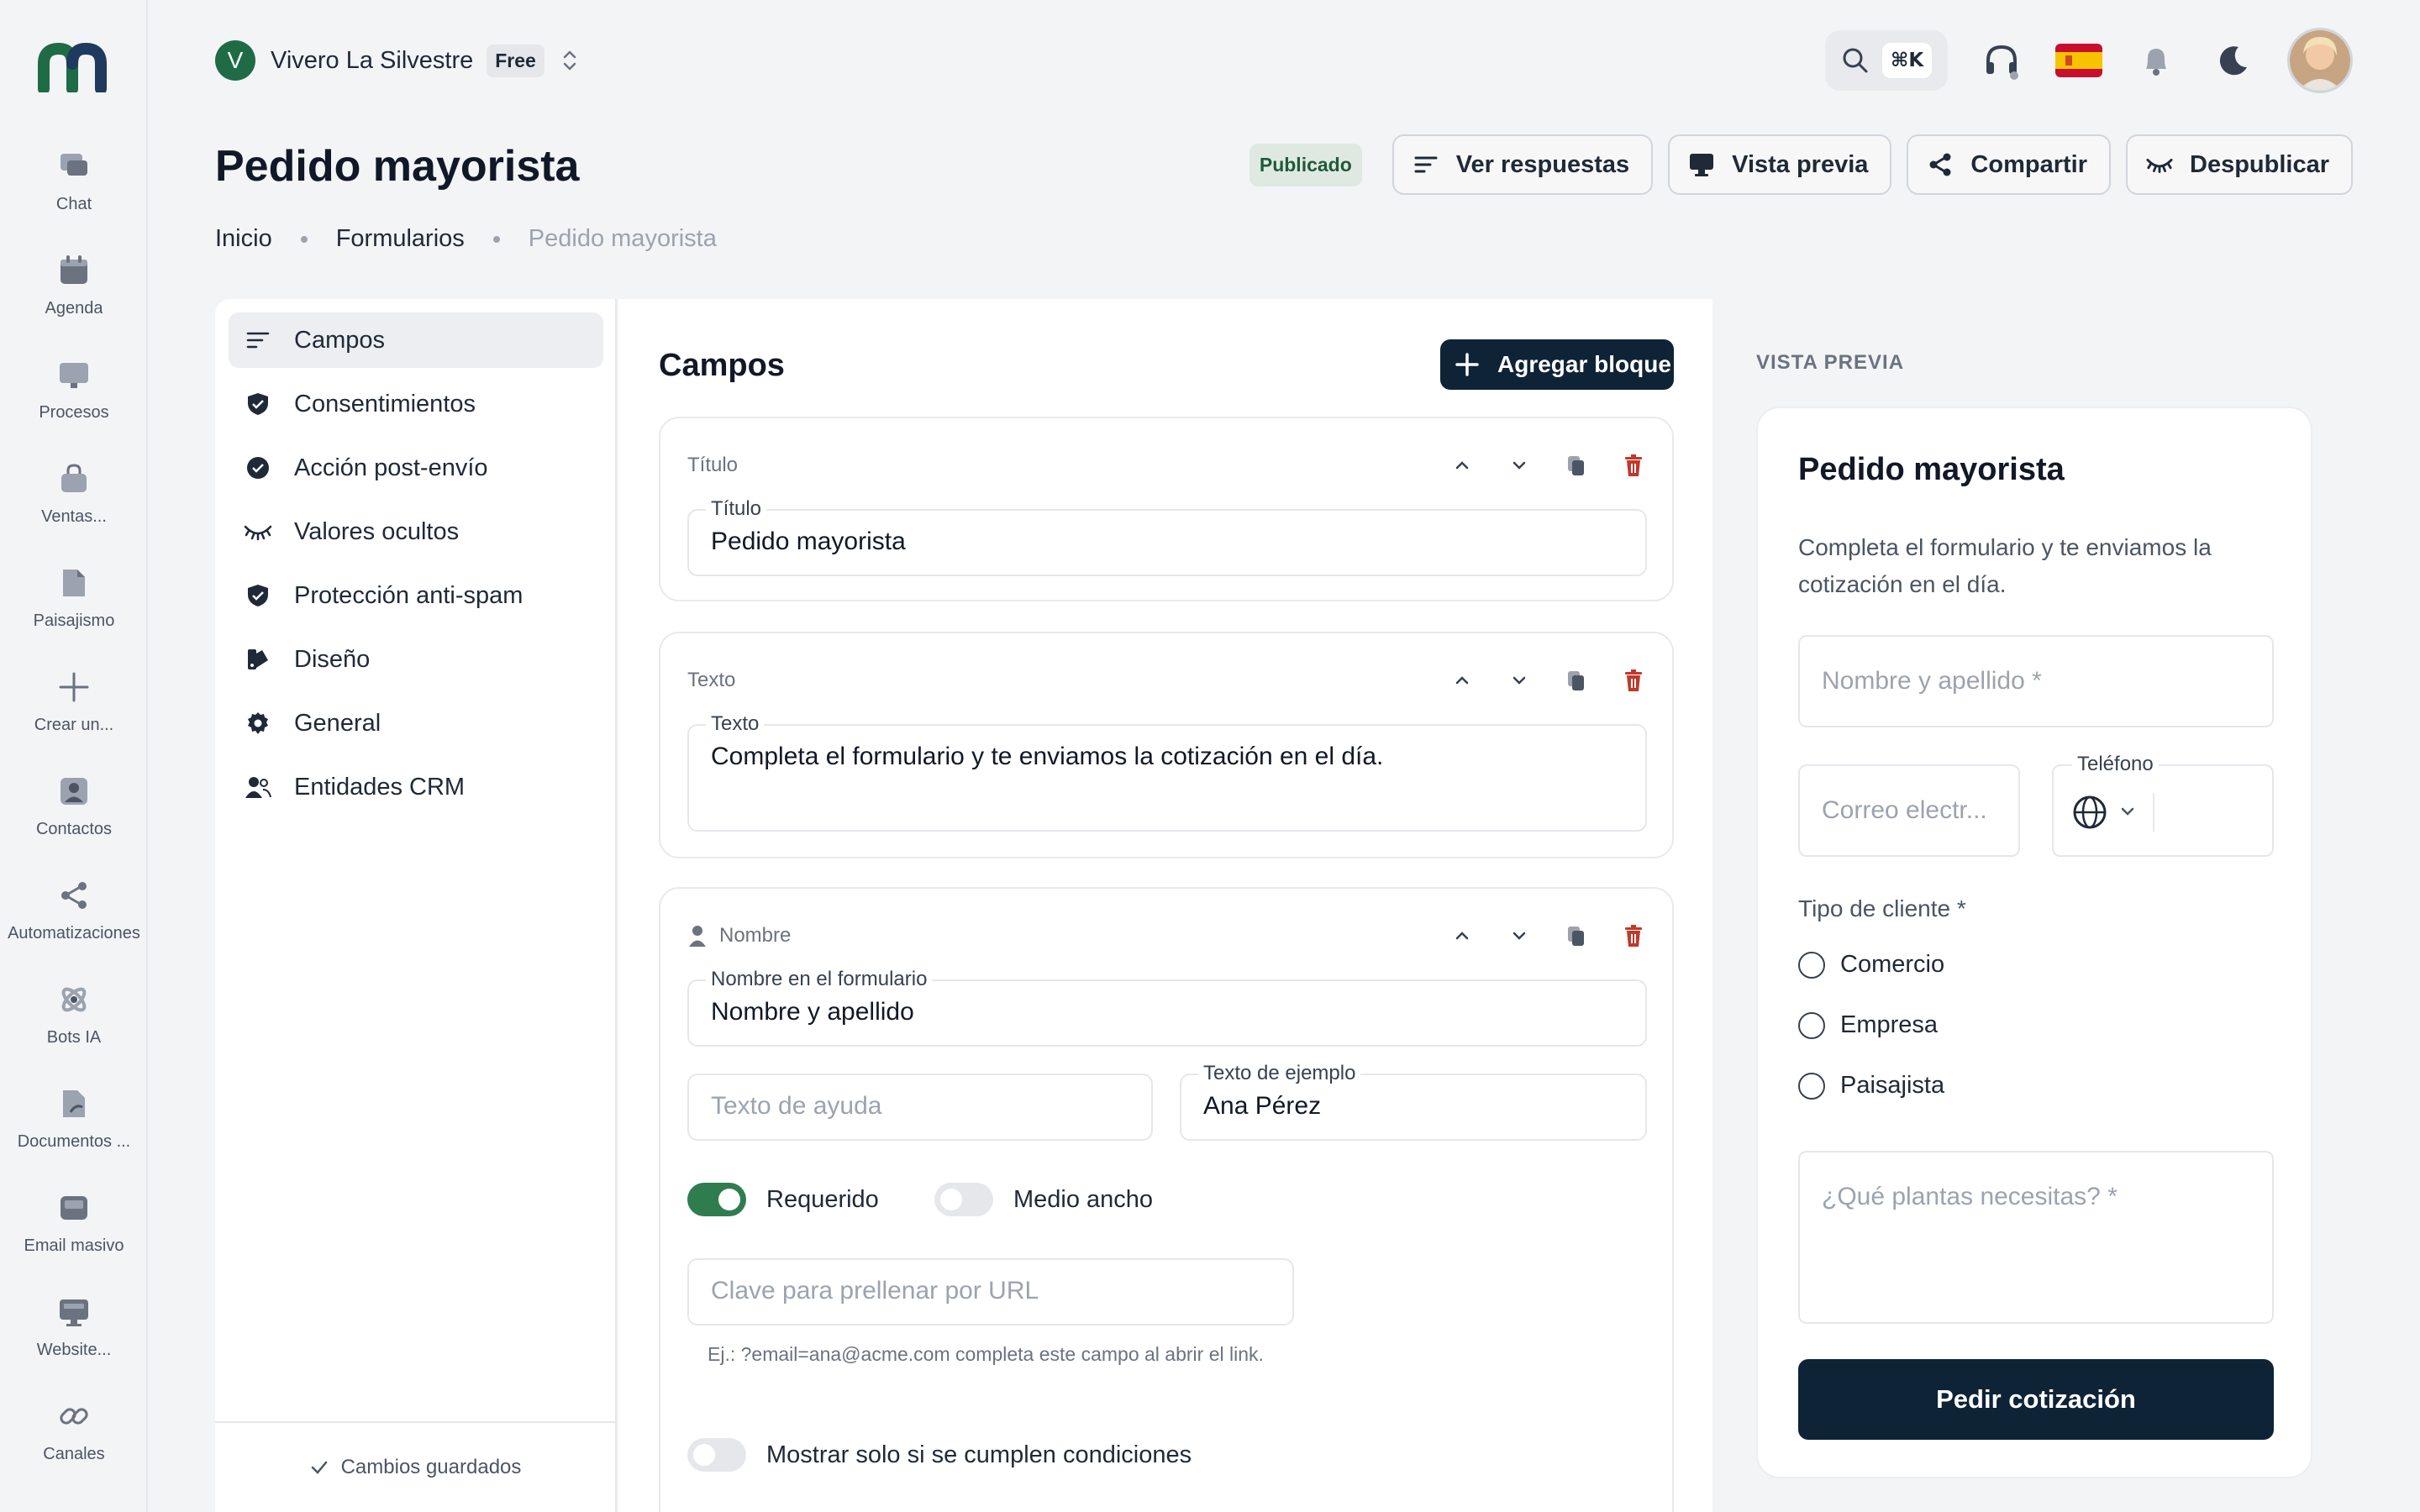 The image size is (2420, 1512). I want to click on rail-item-agenda: Agenda, so click(74, 298).